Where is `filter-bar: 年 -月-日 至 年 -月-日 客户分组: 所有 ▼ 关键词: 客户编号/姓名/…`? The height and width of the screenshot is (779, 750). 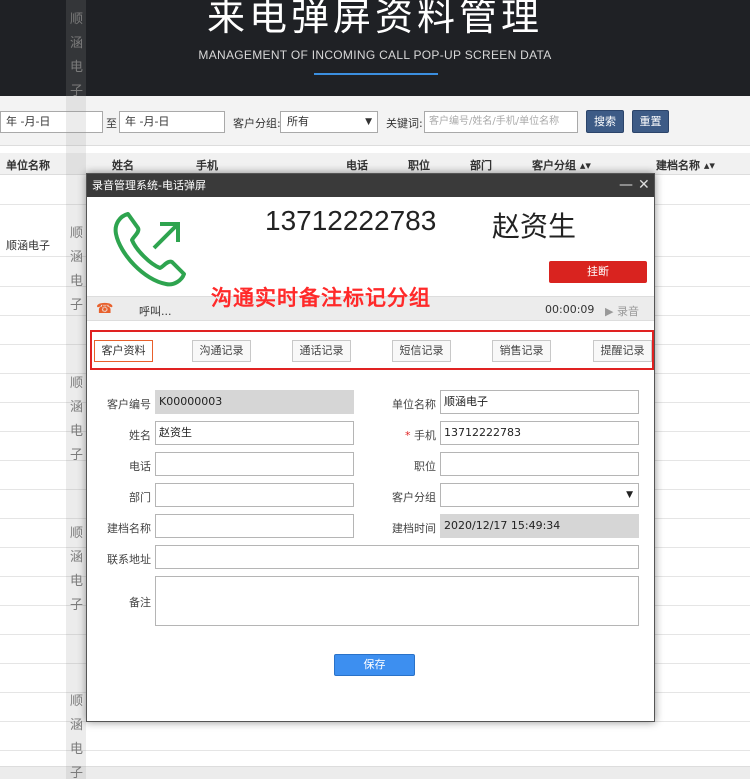
filter-bar: 年 -月-日 至 年 -月-日 客户分组: 所有 ▼ 关键词: 客户编号/姓名/… is located at coordinates (375, 121).